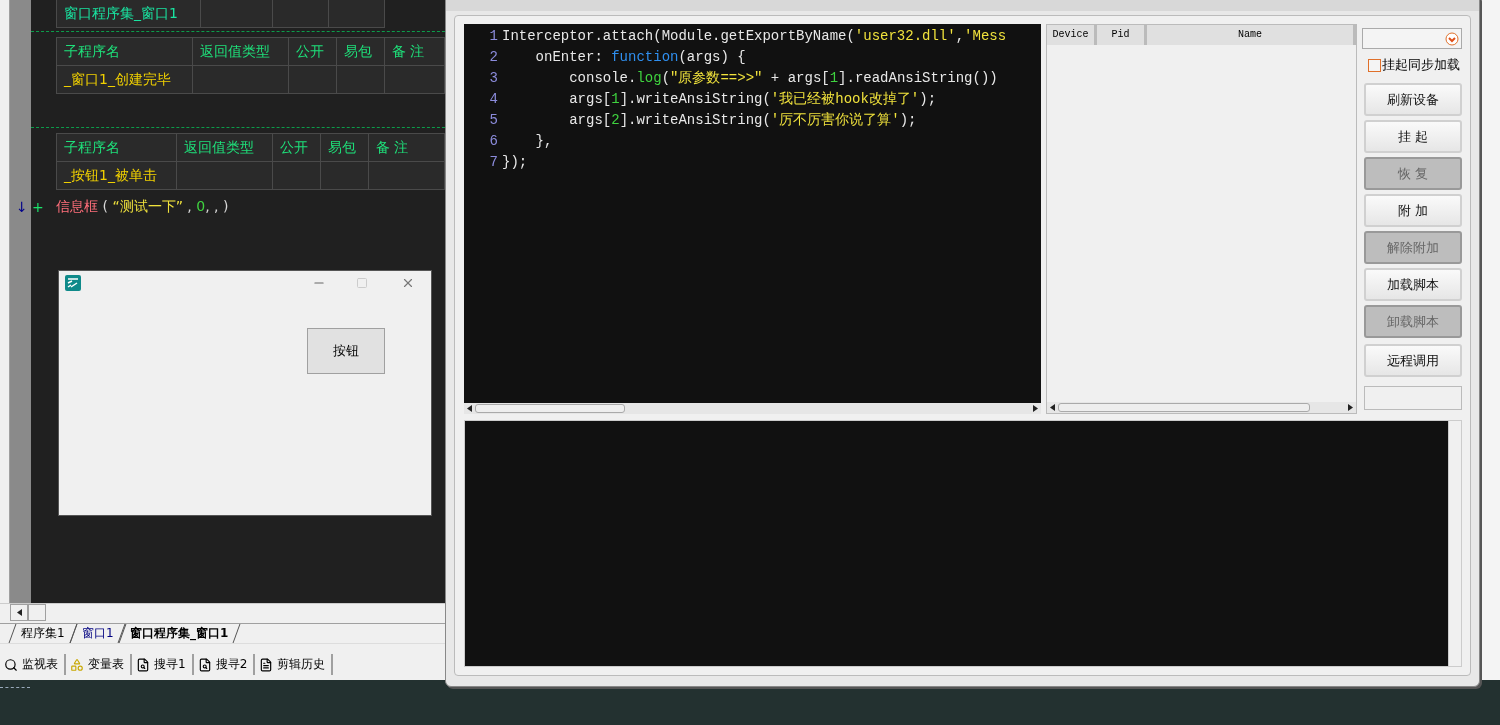 The image size is (1500, 725). I want to click on line-number: 3, so click(493, 78).